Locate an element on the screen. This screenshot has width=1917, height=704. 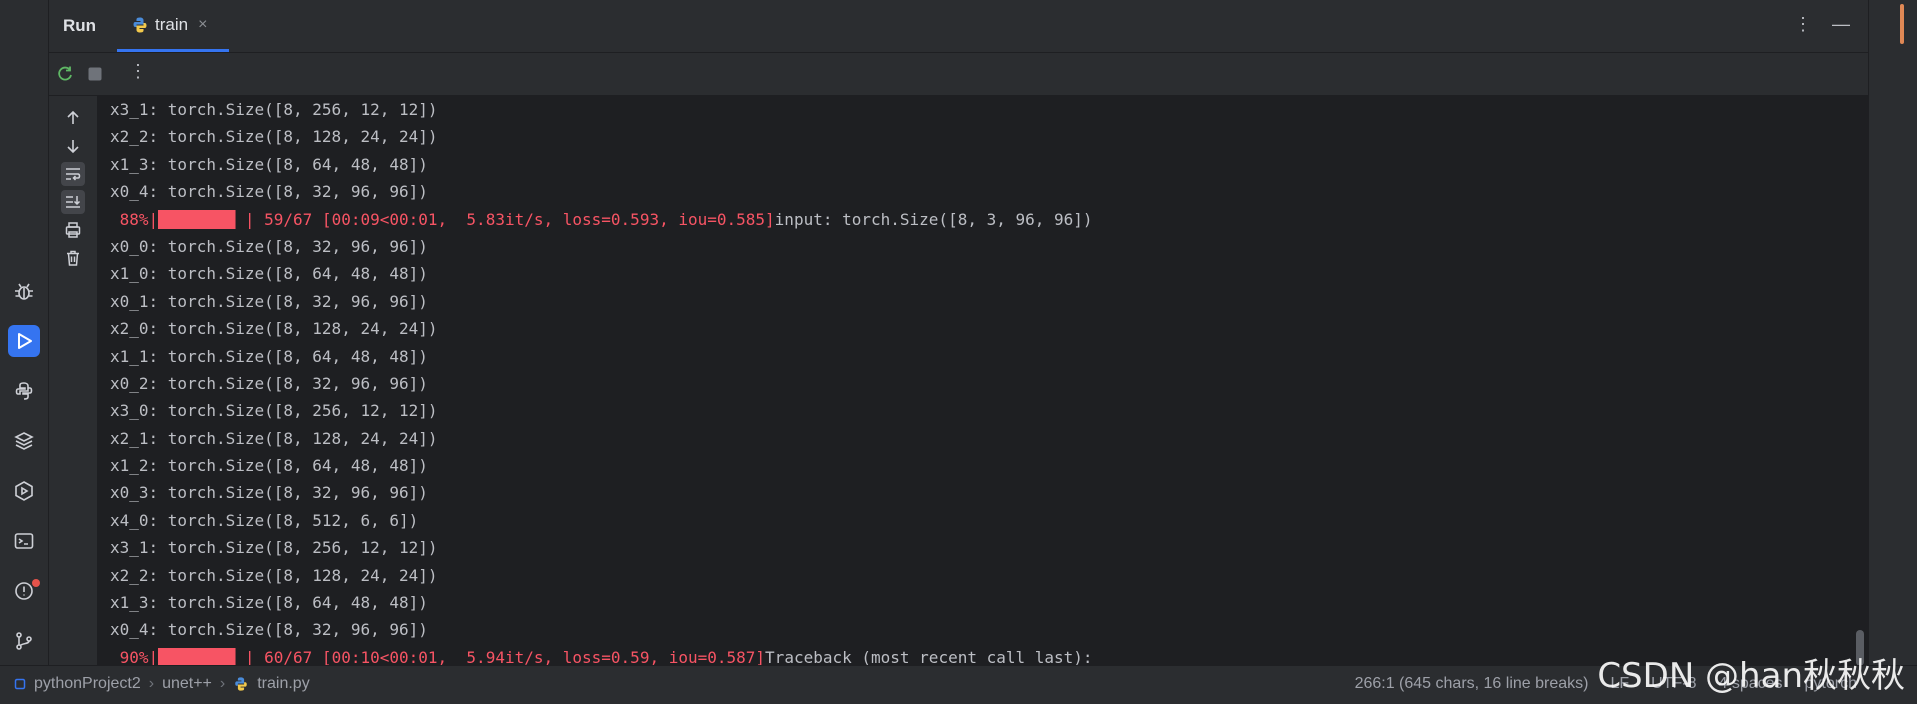
rerun-icon is located at coordinates (65, 73).